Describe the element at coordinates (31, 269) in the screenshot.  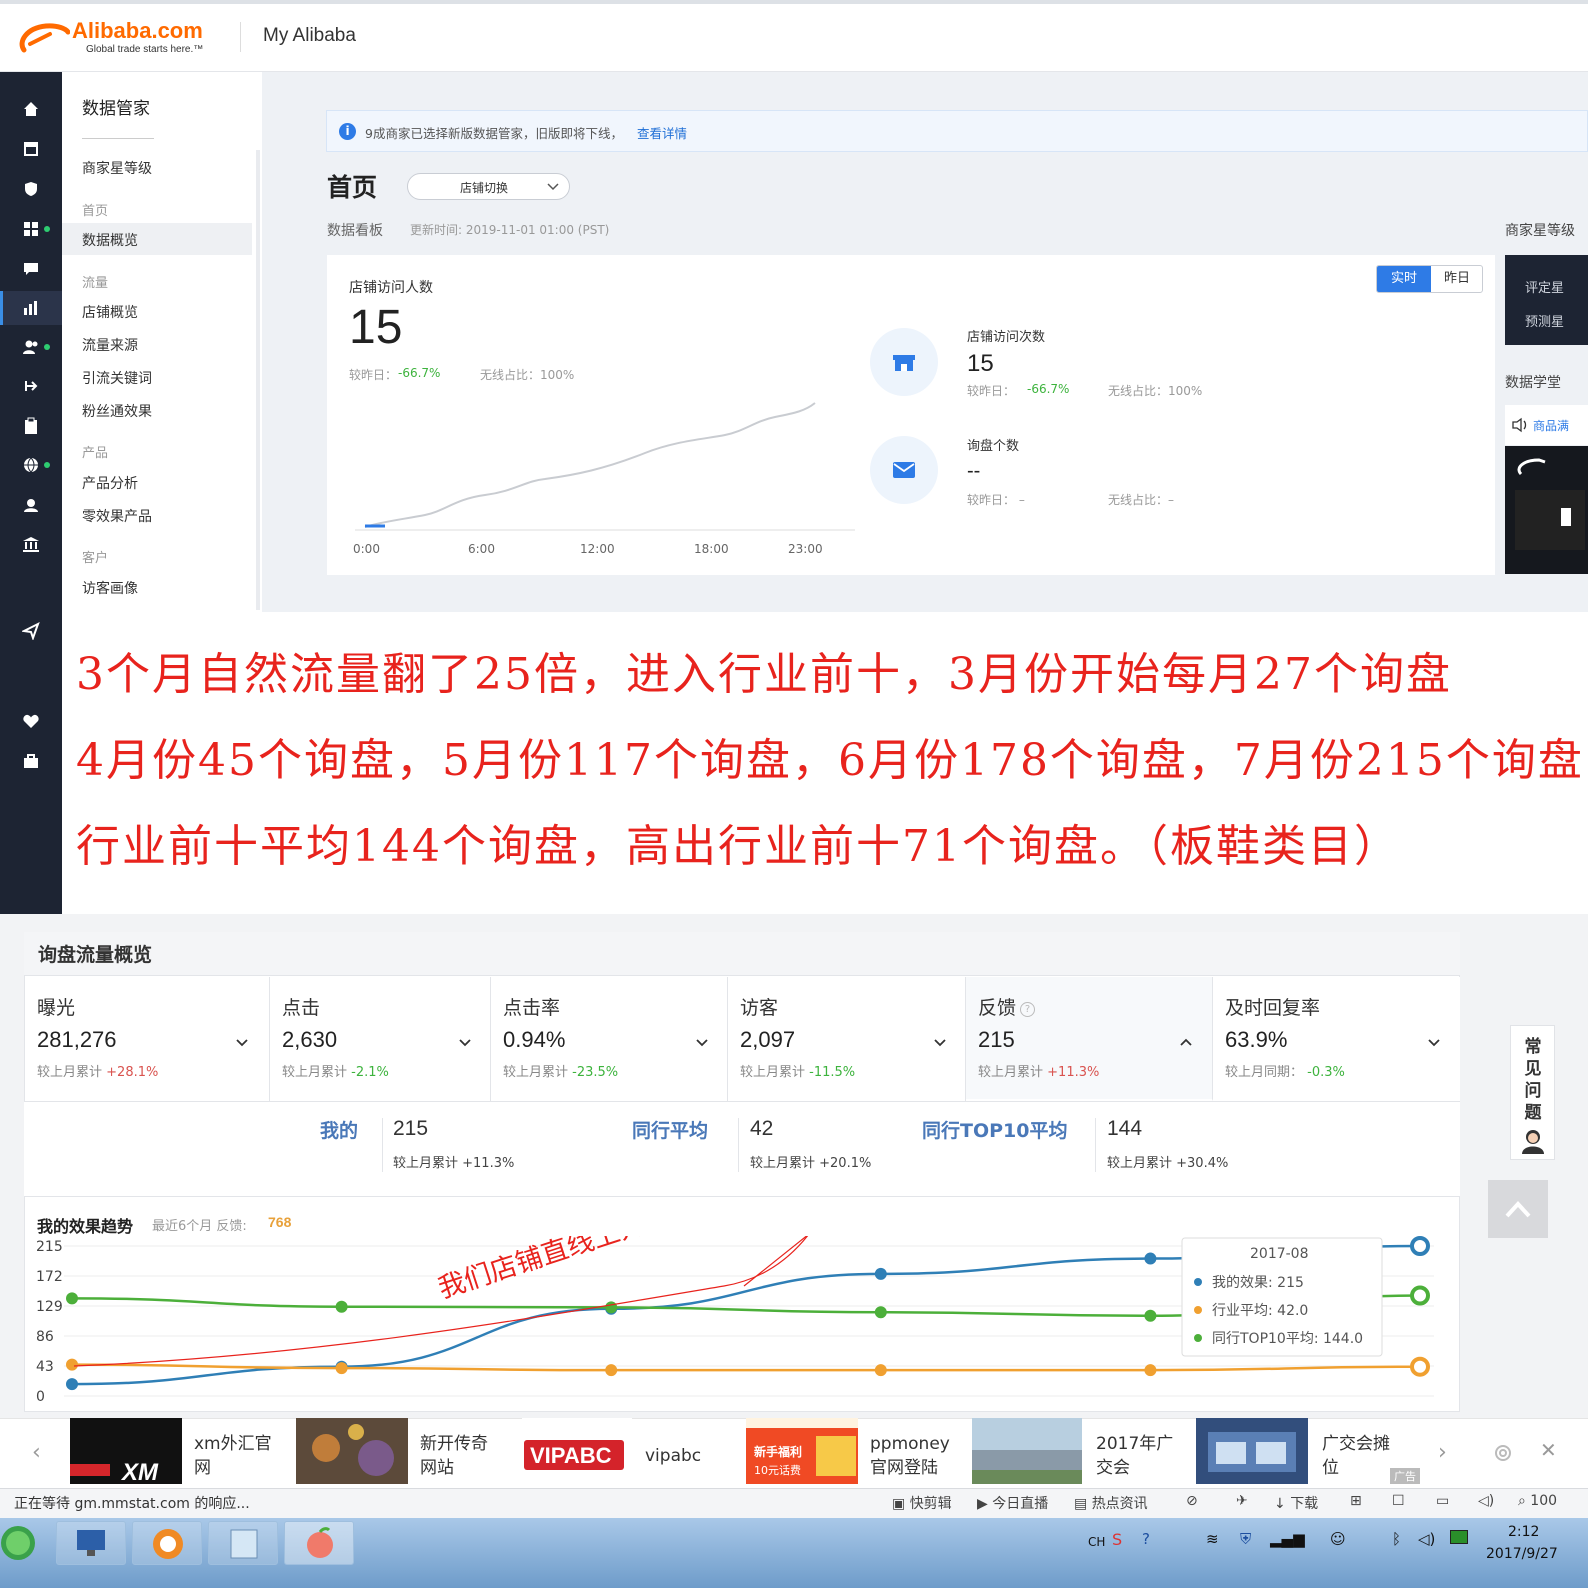
I see `message-icon` at that location.